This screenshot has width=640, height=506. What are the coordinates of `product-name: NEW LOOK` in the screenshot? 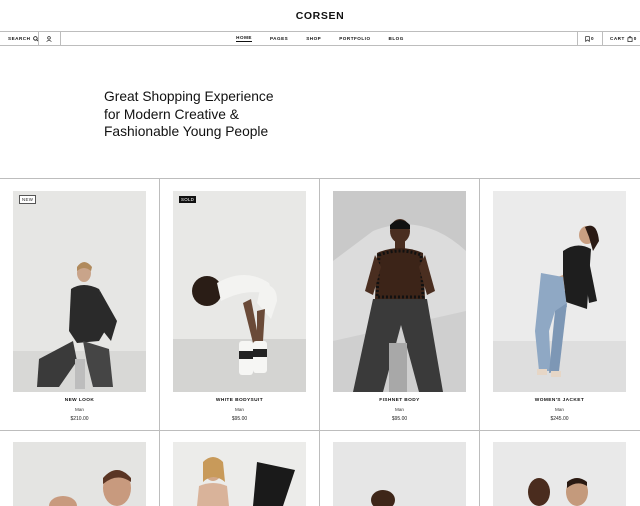 It's located at (79, 400).